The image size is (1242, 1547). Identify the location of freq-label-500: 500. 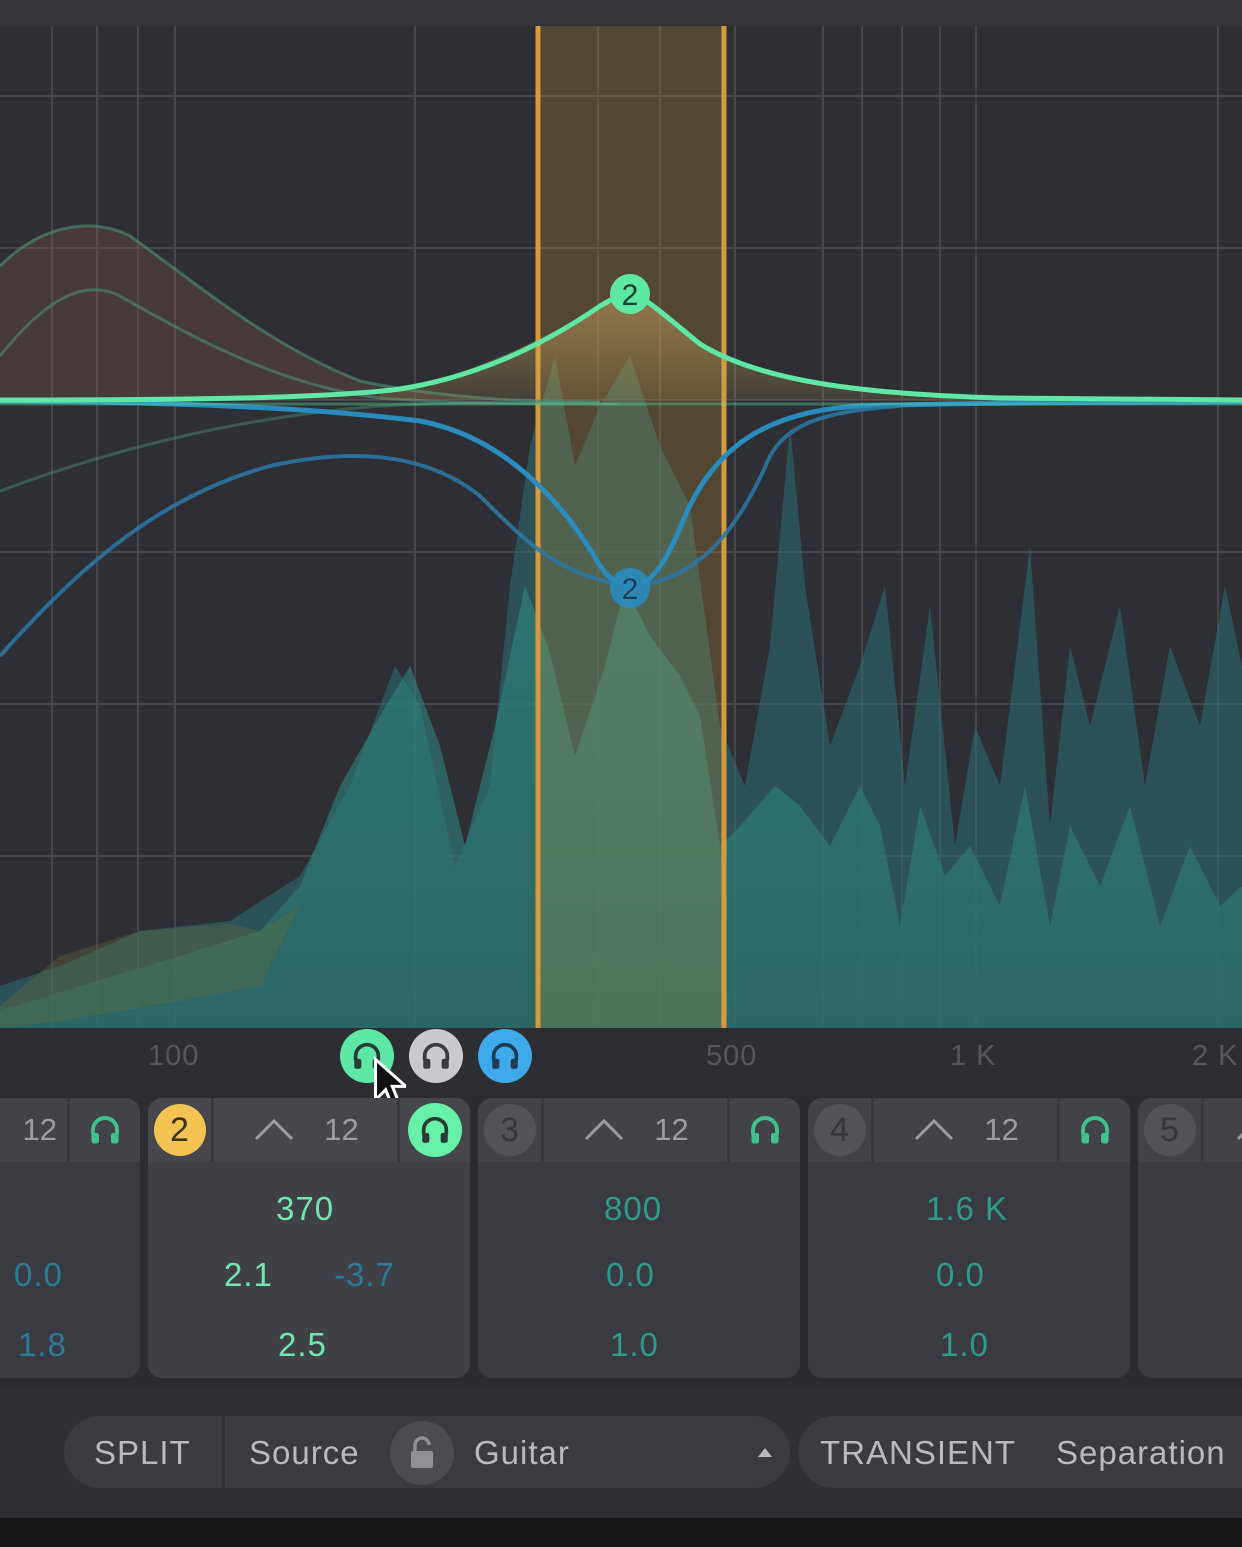
(732, 1056).